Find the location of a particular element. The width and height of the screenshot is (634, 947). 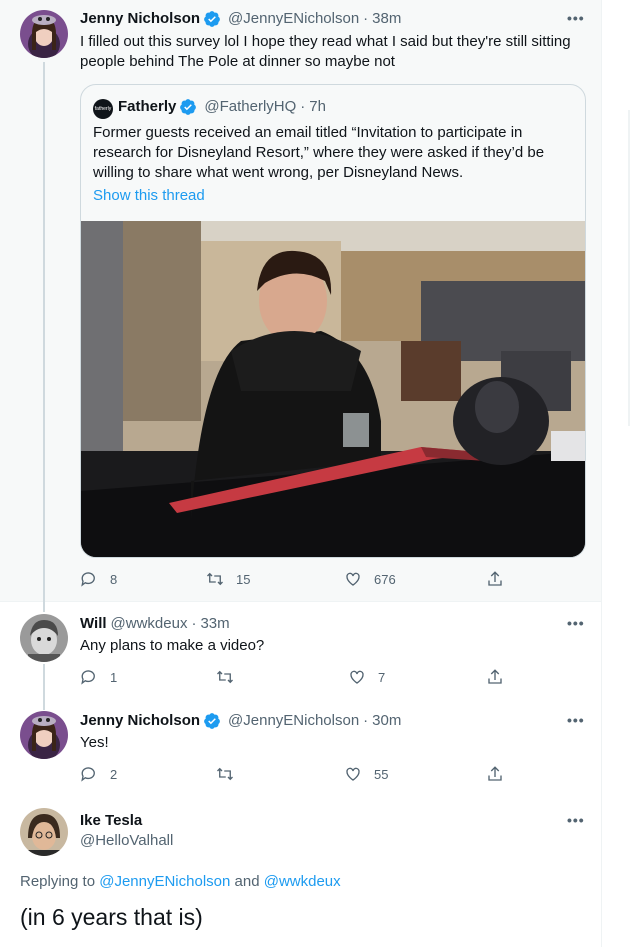

display-name: Ike Tesla is located at coordinates (111, 821).